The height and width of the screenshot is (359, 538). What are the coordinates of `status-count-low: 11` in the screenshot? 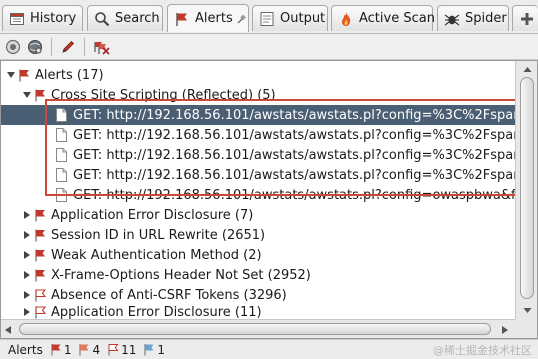 It's located at (121, 350).